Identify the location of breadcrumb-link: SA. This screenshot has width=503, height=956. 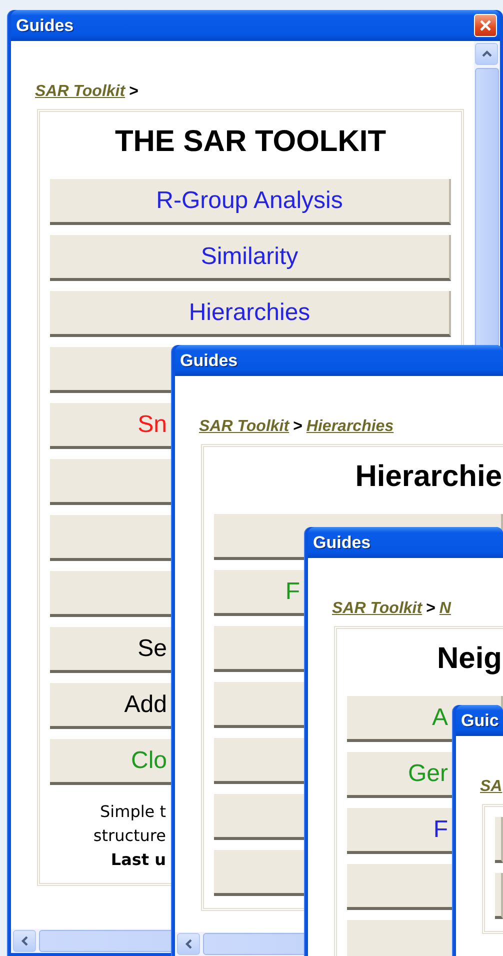
(491, 787).